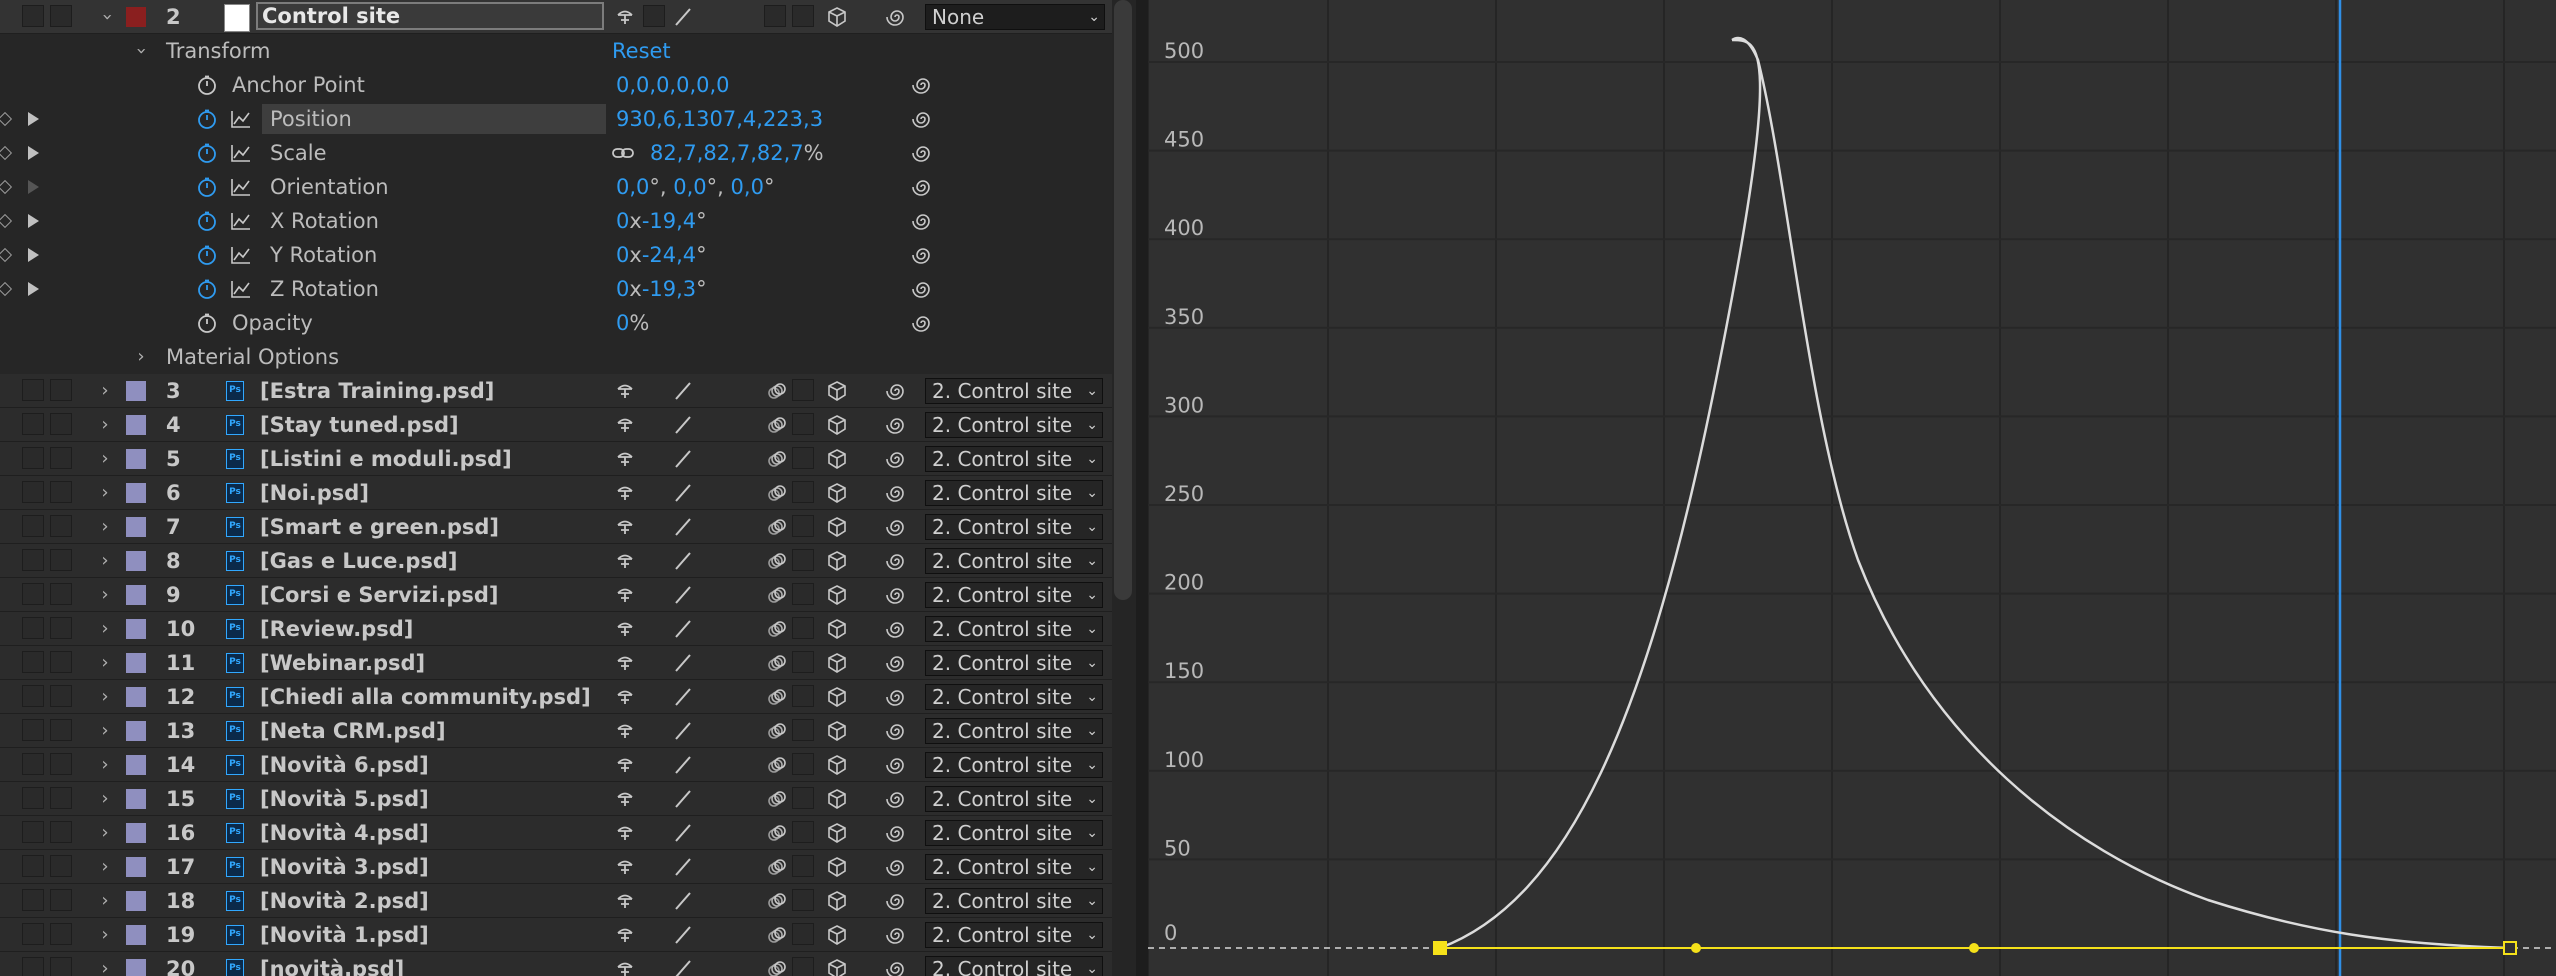  I want to click on property-row-x-rotation: X Rotation 0x-19,4°, so click(556, 221).